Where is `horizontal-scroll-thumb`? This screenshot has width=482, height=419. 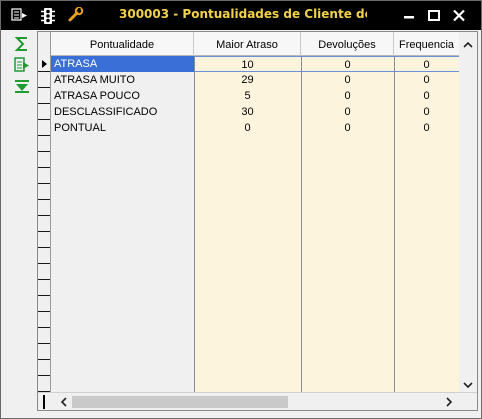 horizontal-scroll-thumb is located at coordinates (180, 402).